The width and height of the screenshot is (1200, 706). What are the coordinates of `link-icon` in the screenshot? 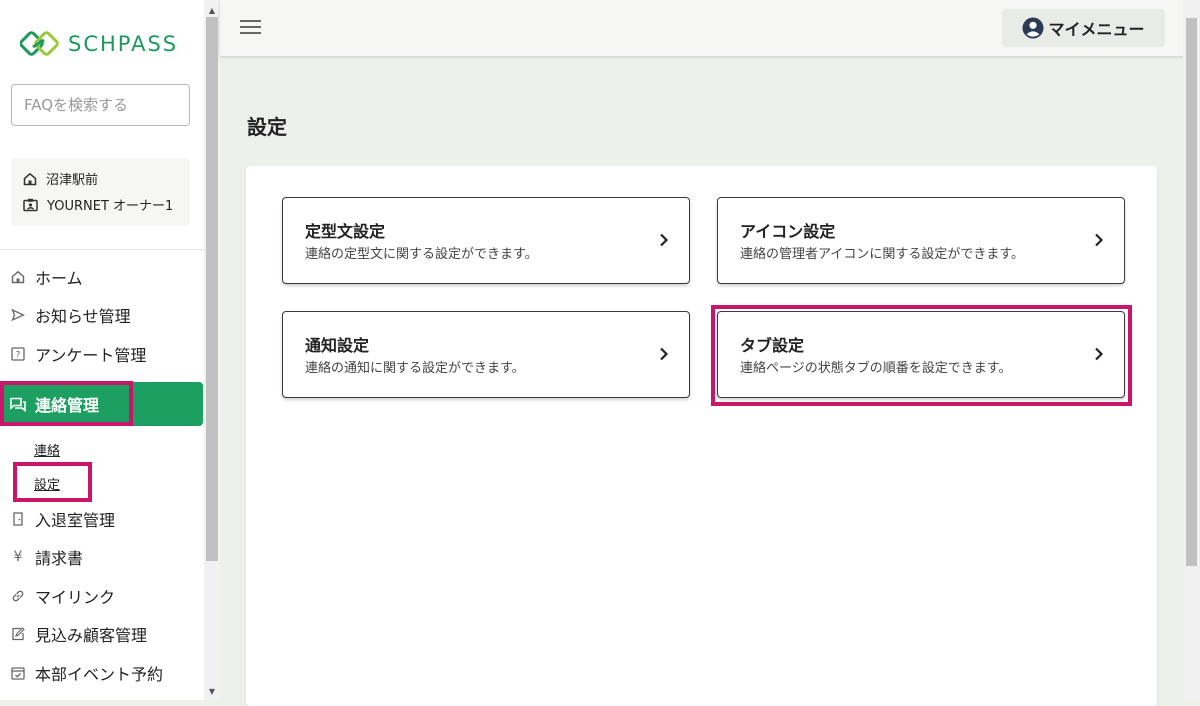 It's located at (18, 596).